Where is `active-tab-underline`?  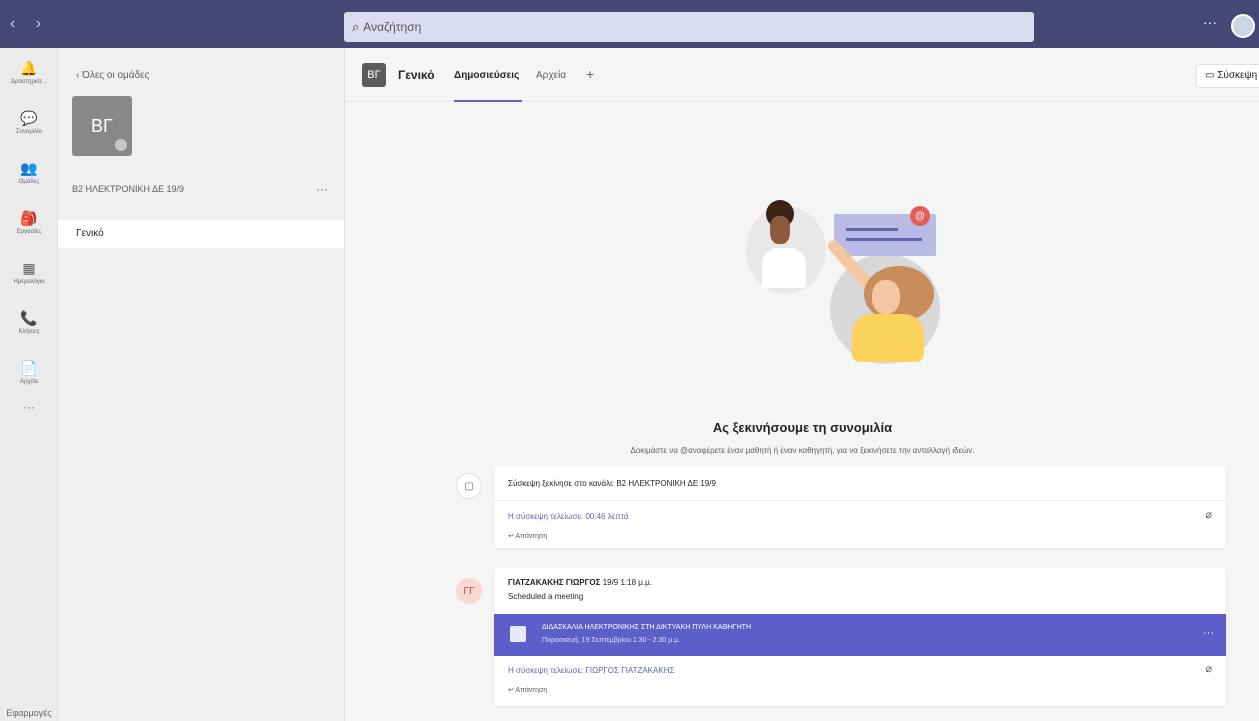 active-tab-underline is located at coordinates (488, 101).